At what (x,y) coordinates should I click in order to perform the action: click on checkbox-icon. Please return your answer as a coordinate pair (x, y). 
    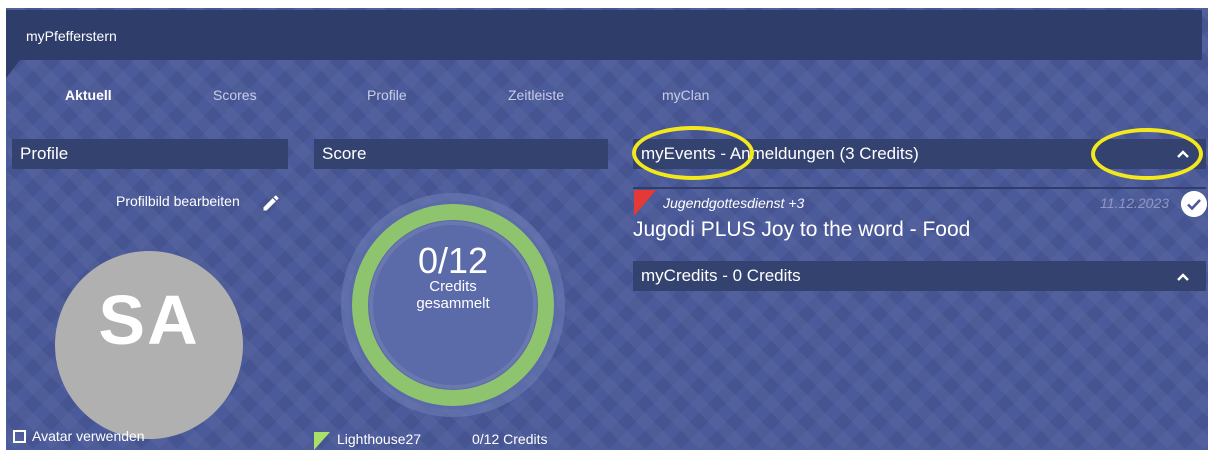
    Looking at the image, I should click on (19, 436).